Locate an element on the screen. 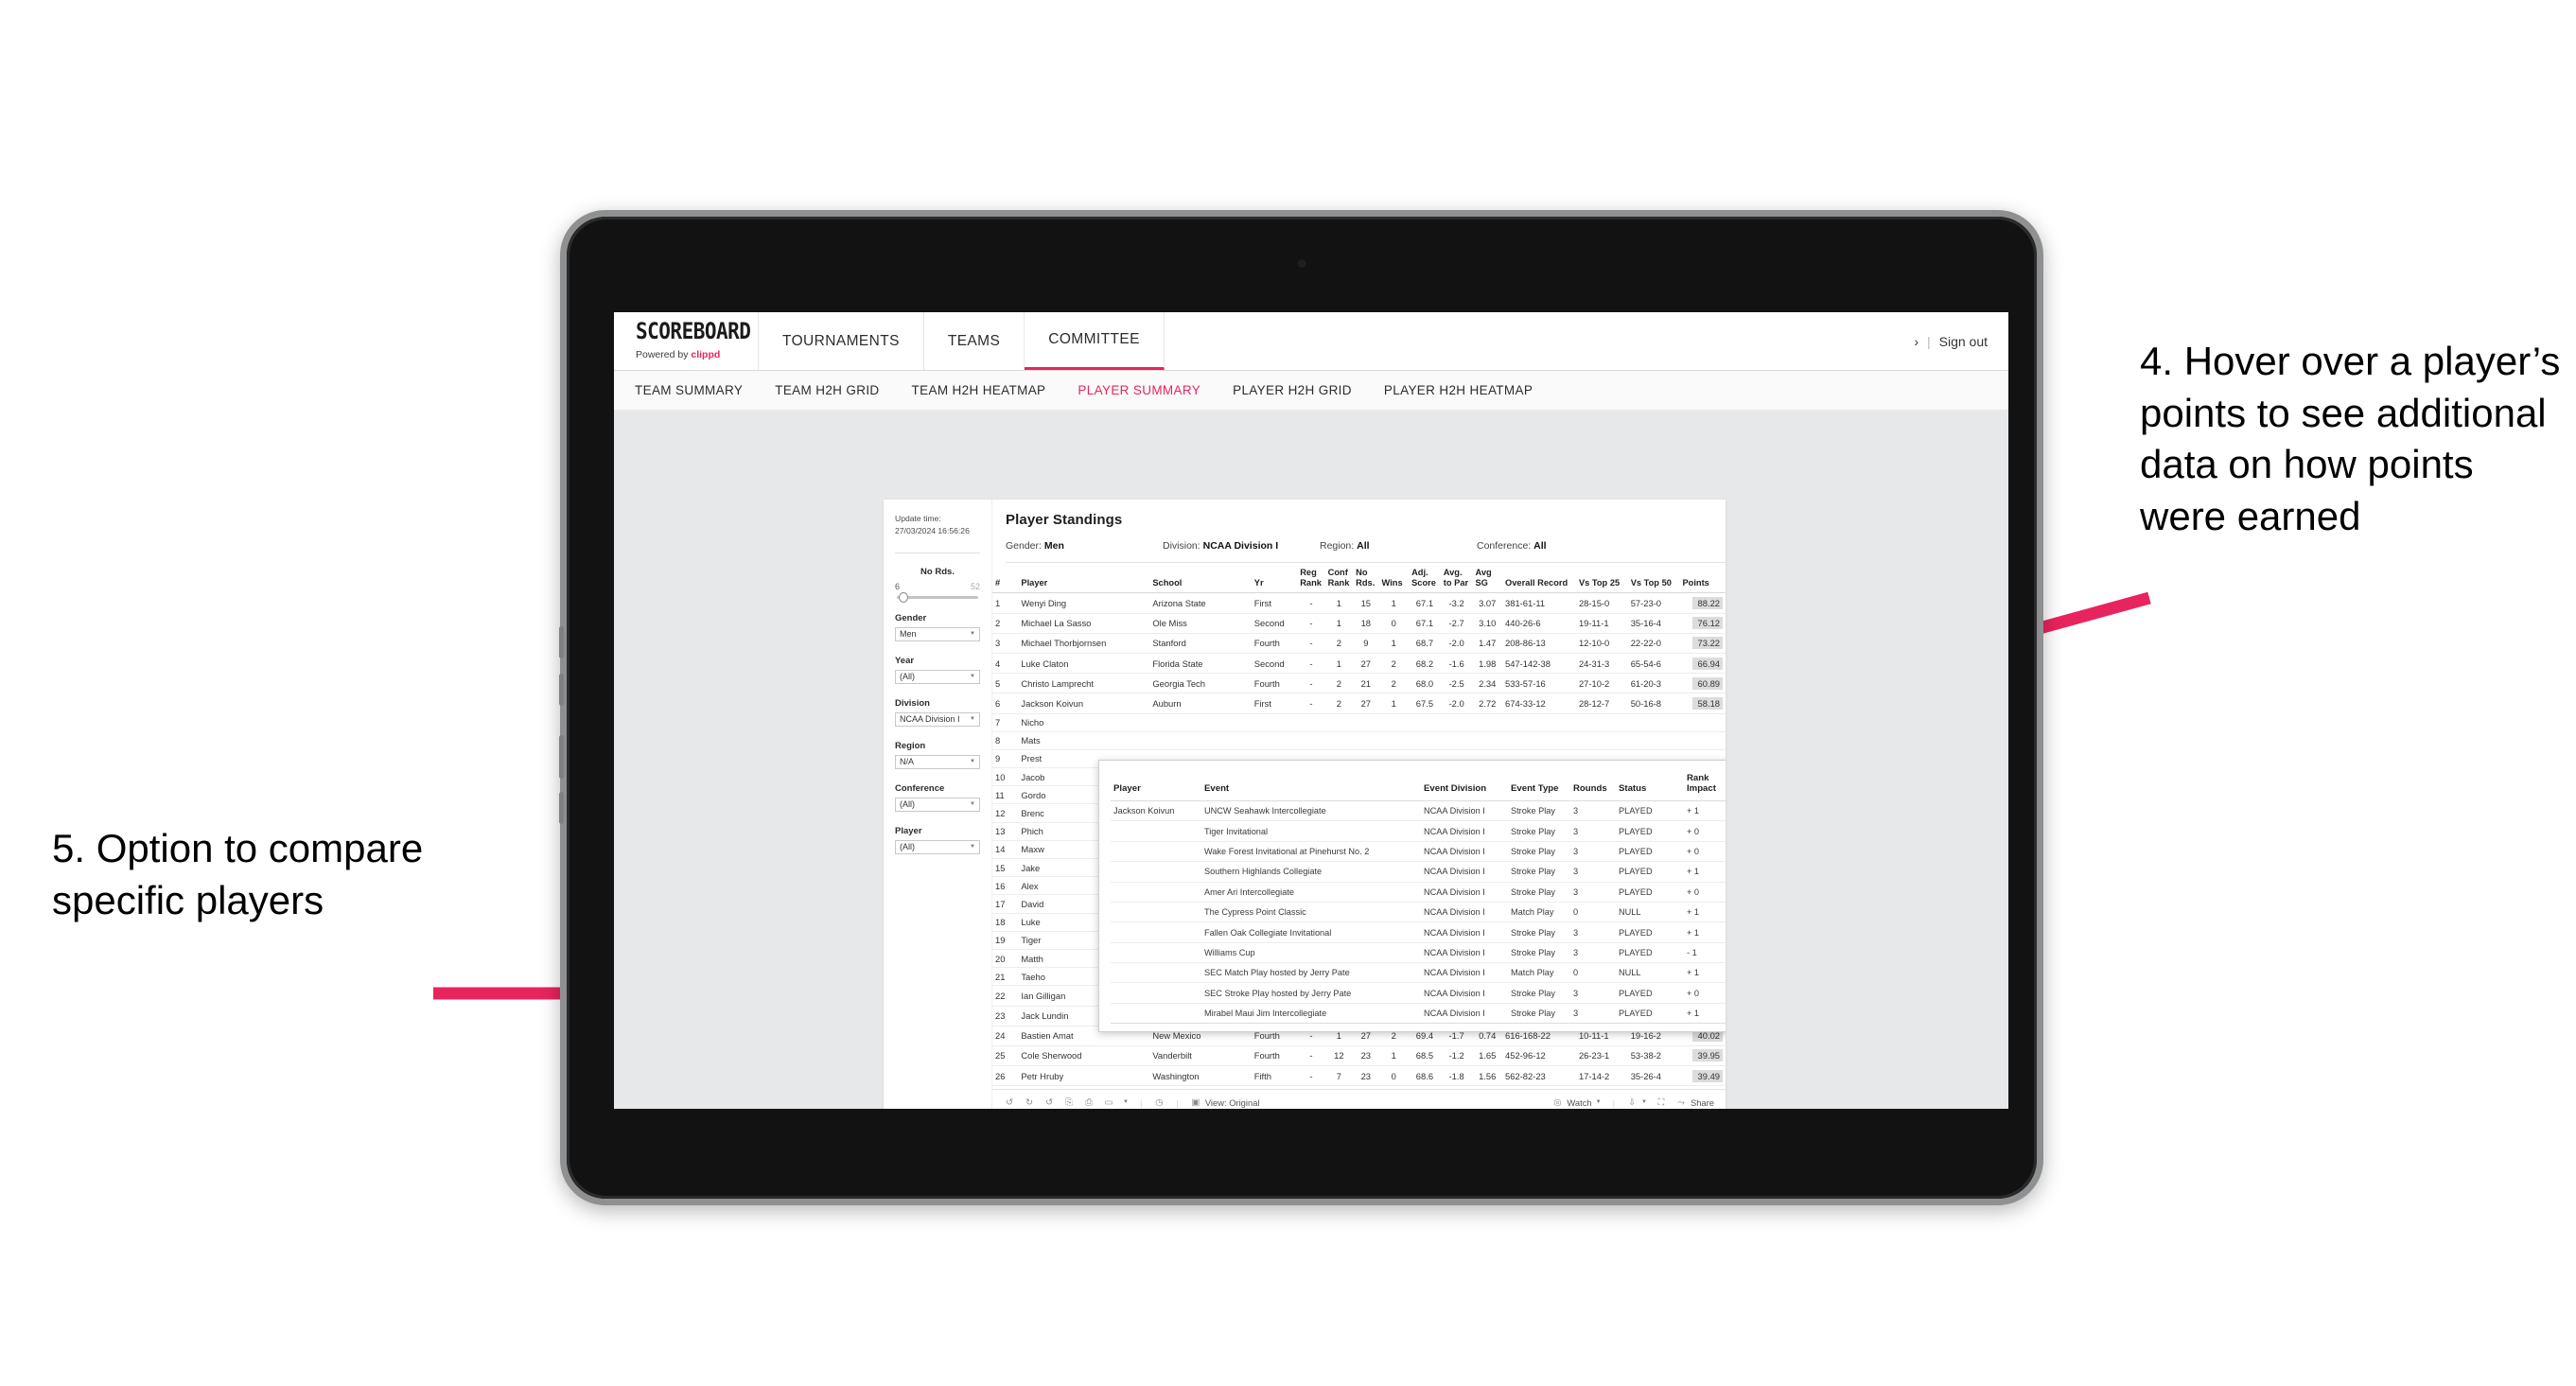 The width and height of the screenshot is (2576, 1386). col-no-rds: No Rds. is located at coordinates (1366, 578).